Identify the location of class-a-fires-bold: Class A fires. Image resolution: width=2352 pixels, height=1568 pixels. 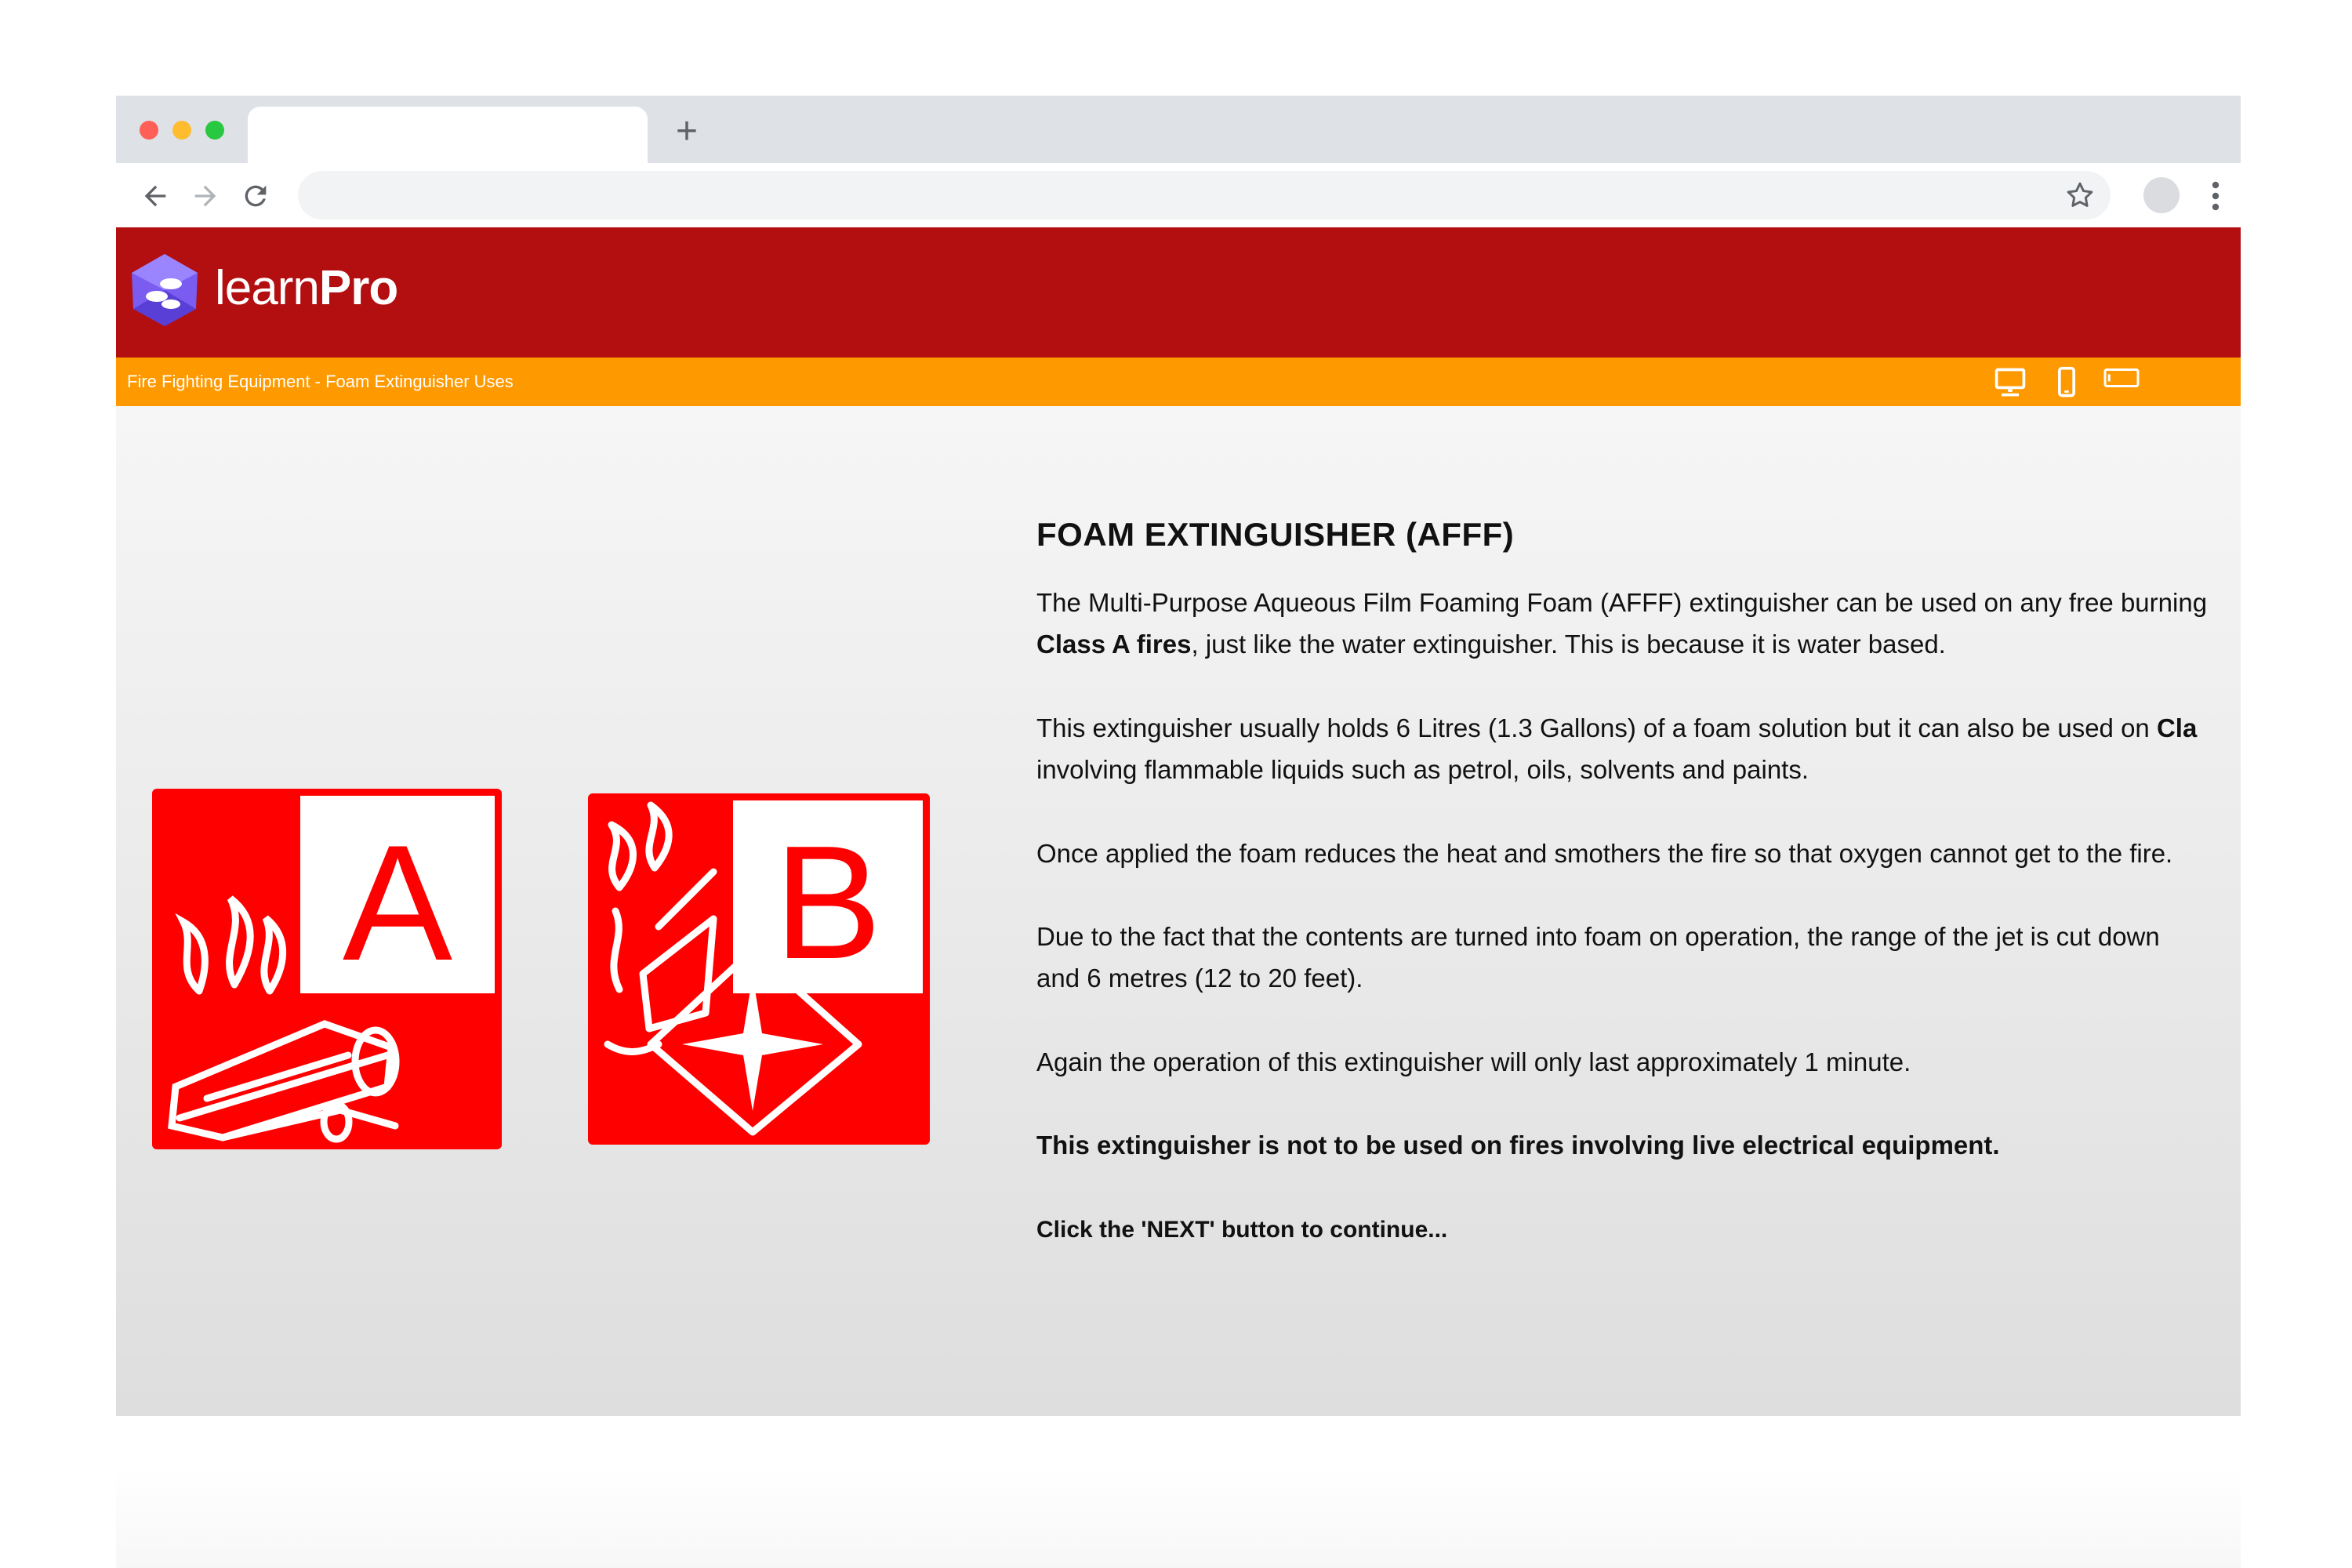
(1114, 644).